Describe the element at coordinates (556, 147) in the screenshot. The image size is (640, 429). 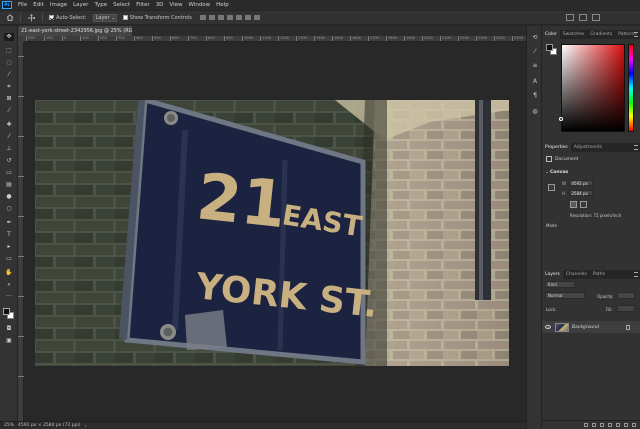
I see `tab-properties: Properties` at that location.